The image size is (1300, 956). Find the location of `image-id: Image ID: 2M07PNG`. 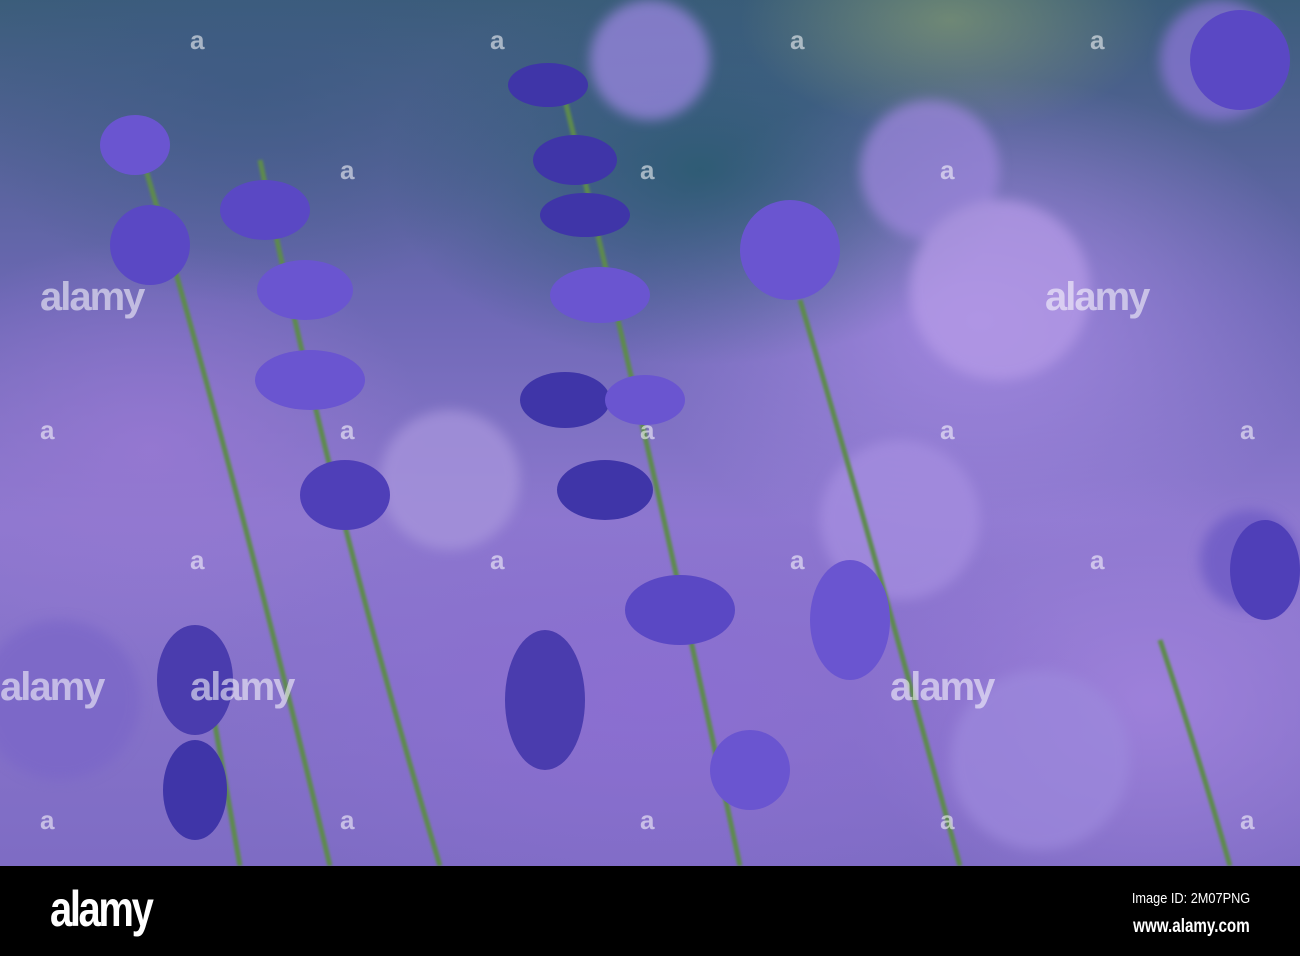

image-id: Image ID: 2M07PNG is located at coordinates (1190, 898).